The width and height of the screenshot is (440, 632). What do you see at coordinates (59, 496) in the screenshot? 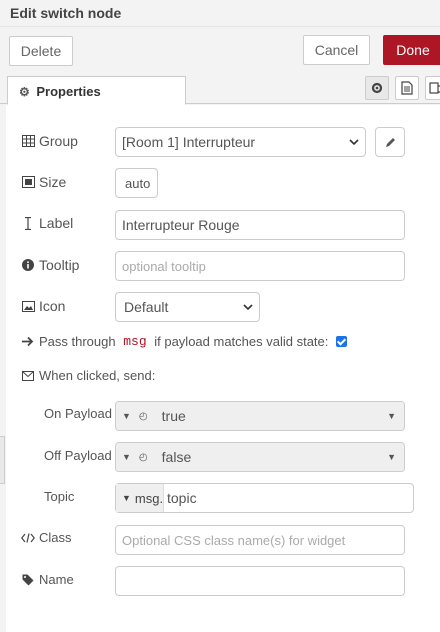
I see `topic-label: Topic` at bounding box center [59, 496].